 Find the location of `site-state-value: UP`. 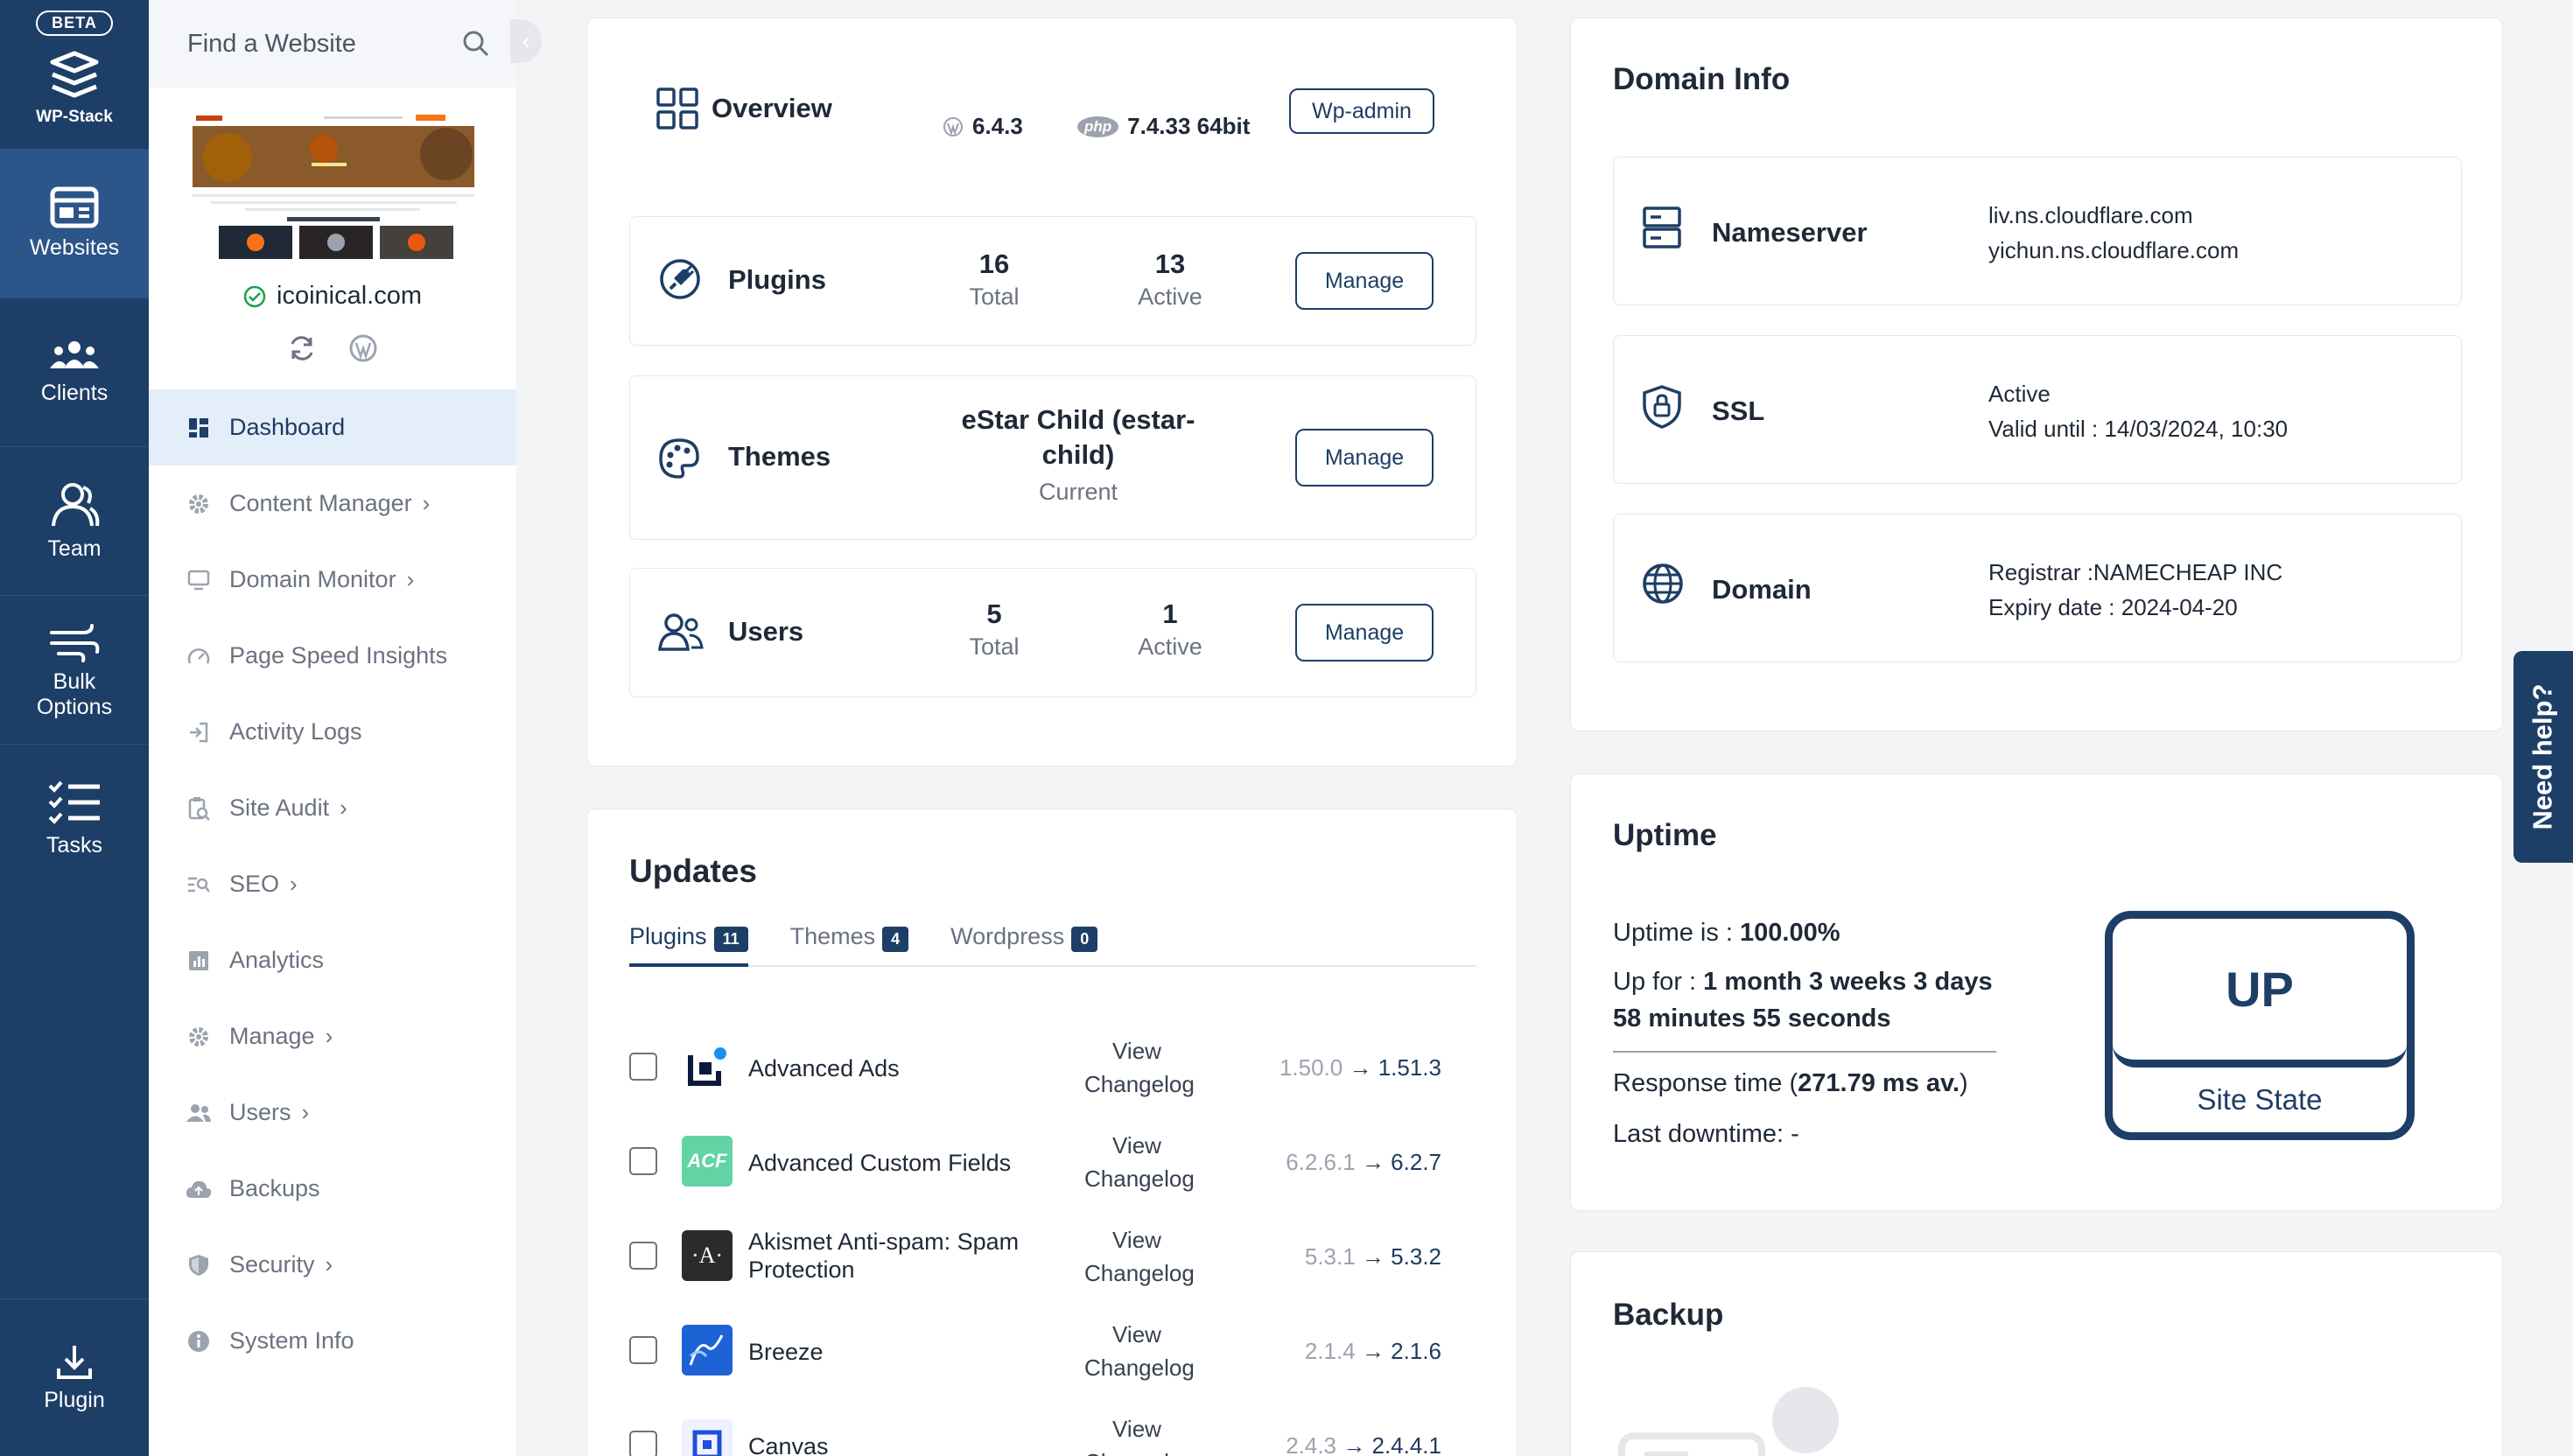

site-state-value: UP is located at coordinates (2260, 993).